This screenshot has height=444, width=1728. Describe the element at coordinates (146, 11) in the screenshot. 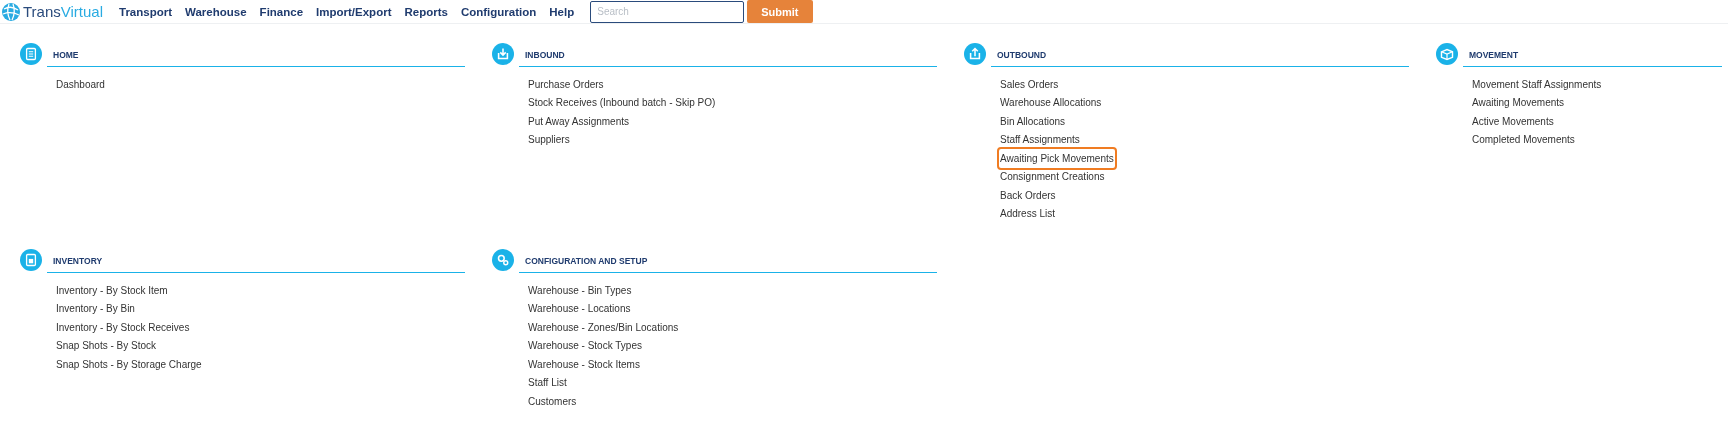

I see `nav-link: Transport` at that location.